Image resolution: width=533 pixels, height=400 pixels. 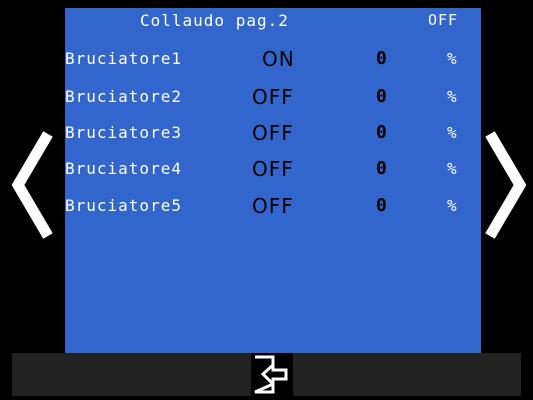 What do you see at coordinates (278, 59) in the screenshot?
I see `burner-state-toggle: ON` at bounding box center [278, 59].